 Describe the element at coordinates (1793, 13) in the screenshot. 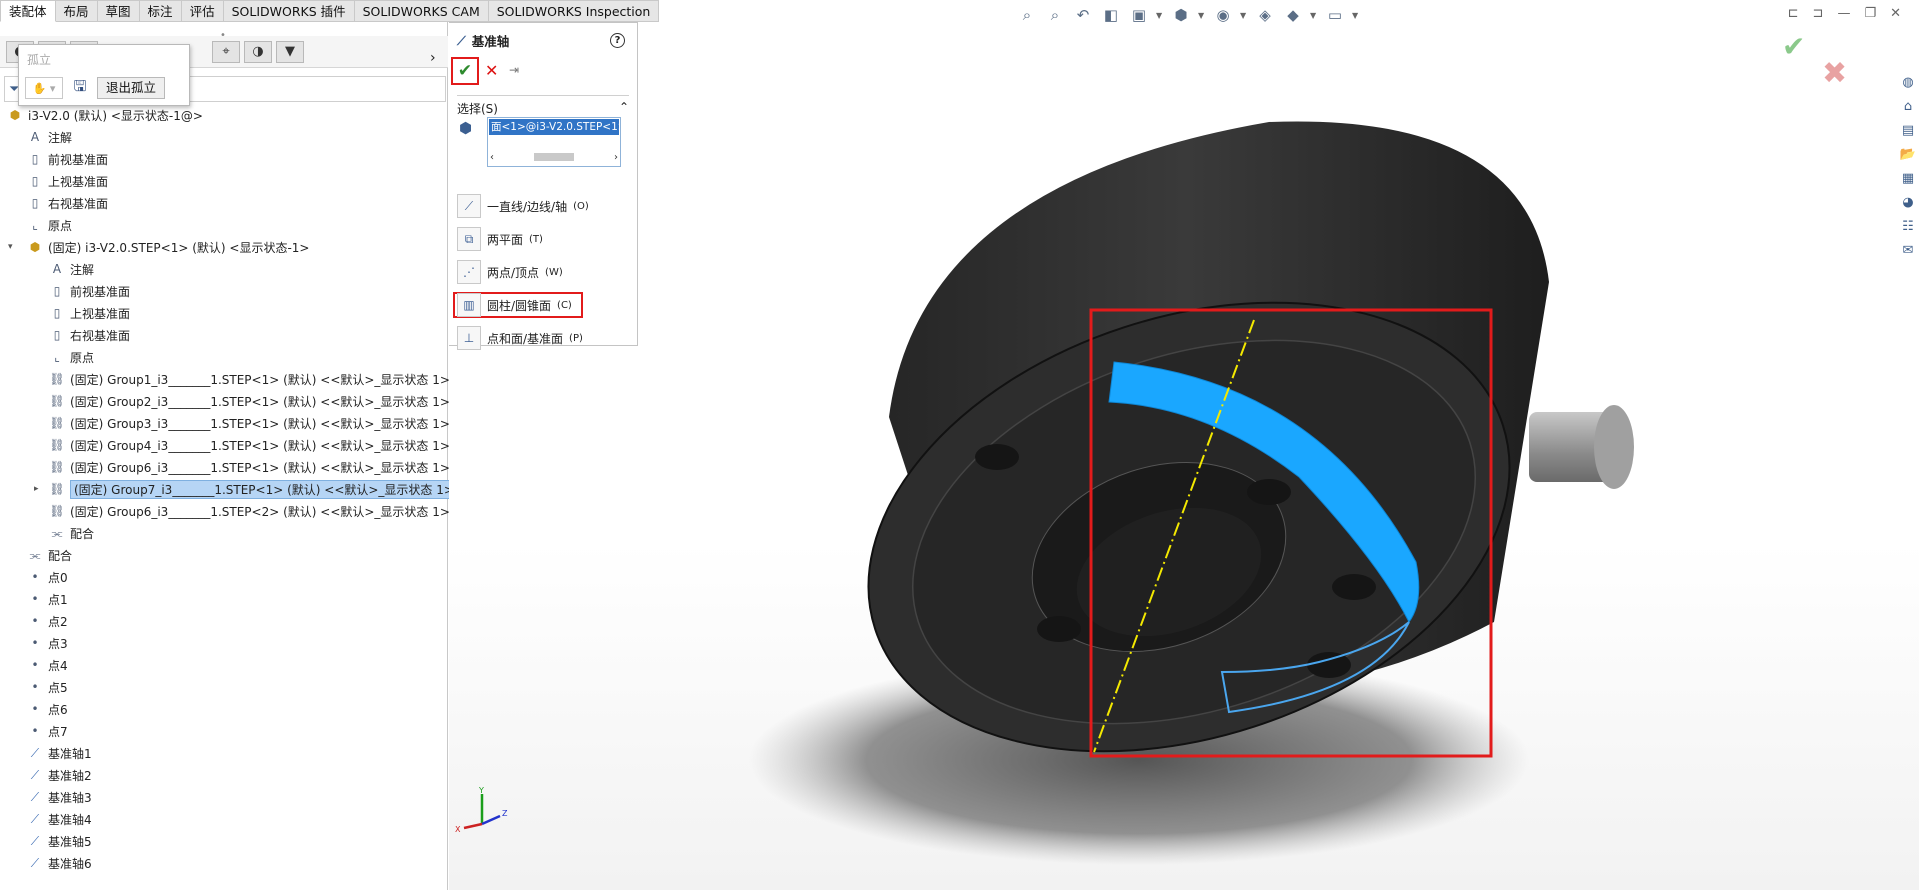

I see `tile-left-icon: ⊏` at that location.